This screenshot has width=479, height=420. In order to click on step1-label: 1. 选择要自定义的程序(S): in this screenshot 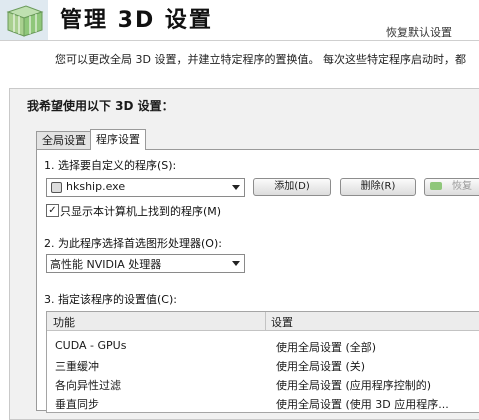, I will do `click(110, 165)`.